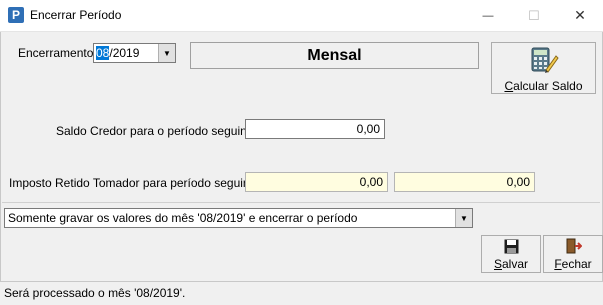  What do you see at coordinates (16, 15) in the screenshot?
I see `app-icon: P` at bounding box center [16, 15].